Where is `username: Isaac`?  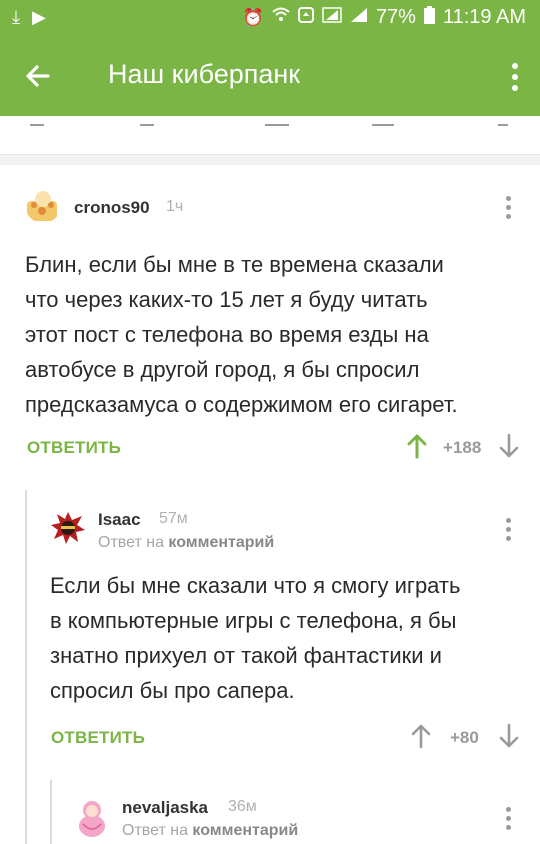 username: Isaac is located at coordinates (119, 520).